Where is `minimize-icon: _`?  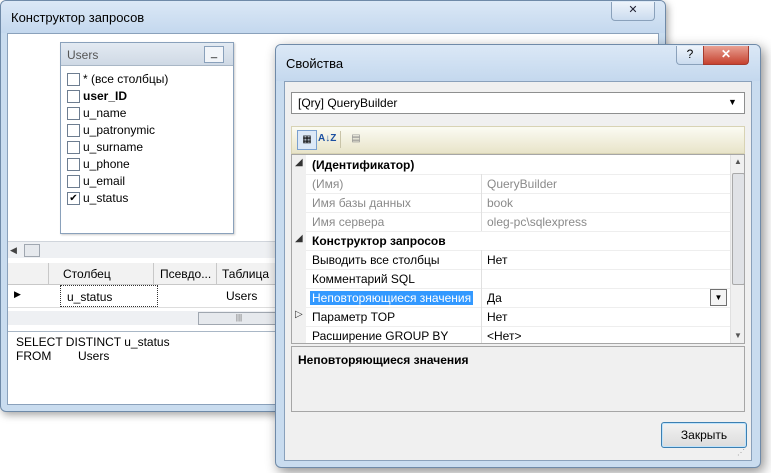 minimize-icon: _ is located at coordinates (214, 54).